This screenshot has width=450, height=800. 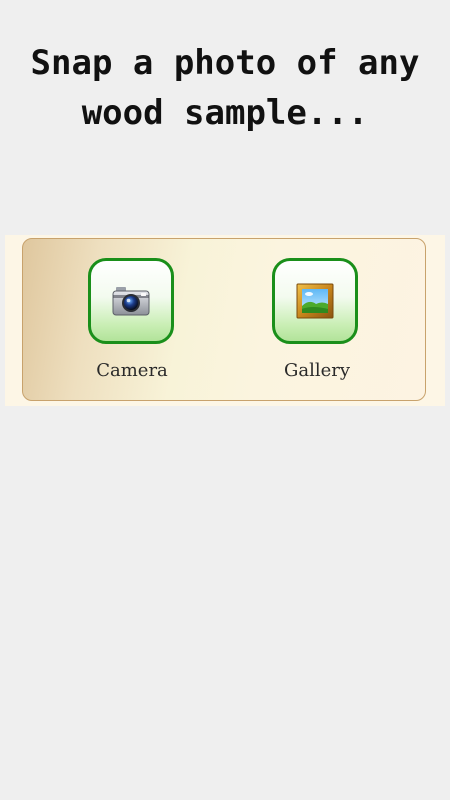 What do you see at coordinates (132, 370) in the screenshot?
I see `camera-label: Camera` at bounding box center [132, 370].